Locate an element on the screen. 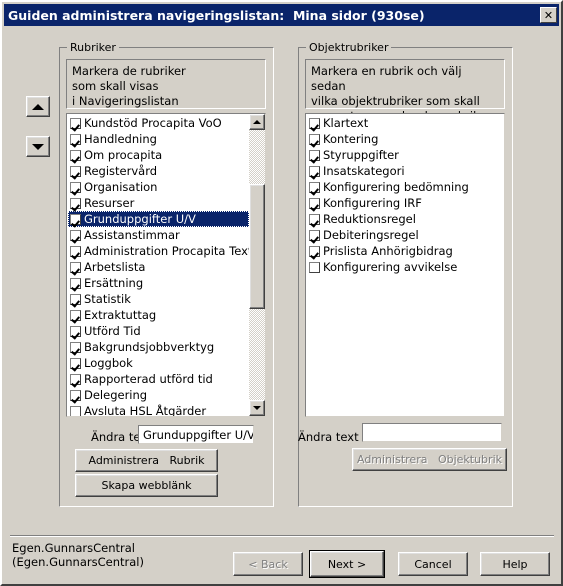 This screenshot has width=563, height=586. list-item-label: Konfigurering bedömning is located at coordinates (396, 187).